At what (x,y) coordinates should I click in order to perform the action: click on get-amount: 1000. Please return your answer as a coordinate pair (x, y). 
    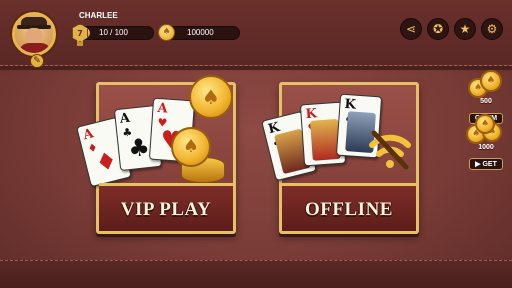
    Looking at the image, I should click on (486, 147).